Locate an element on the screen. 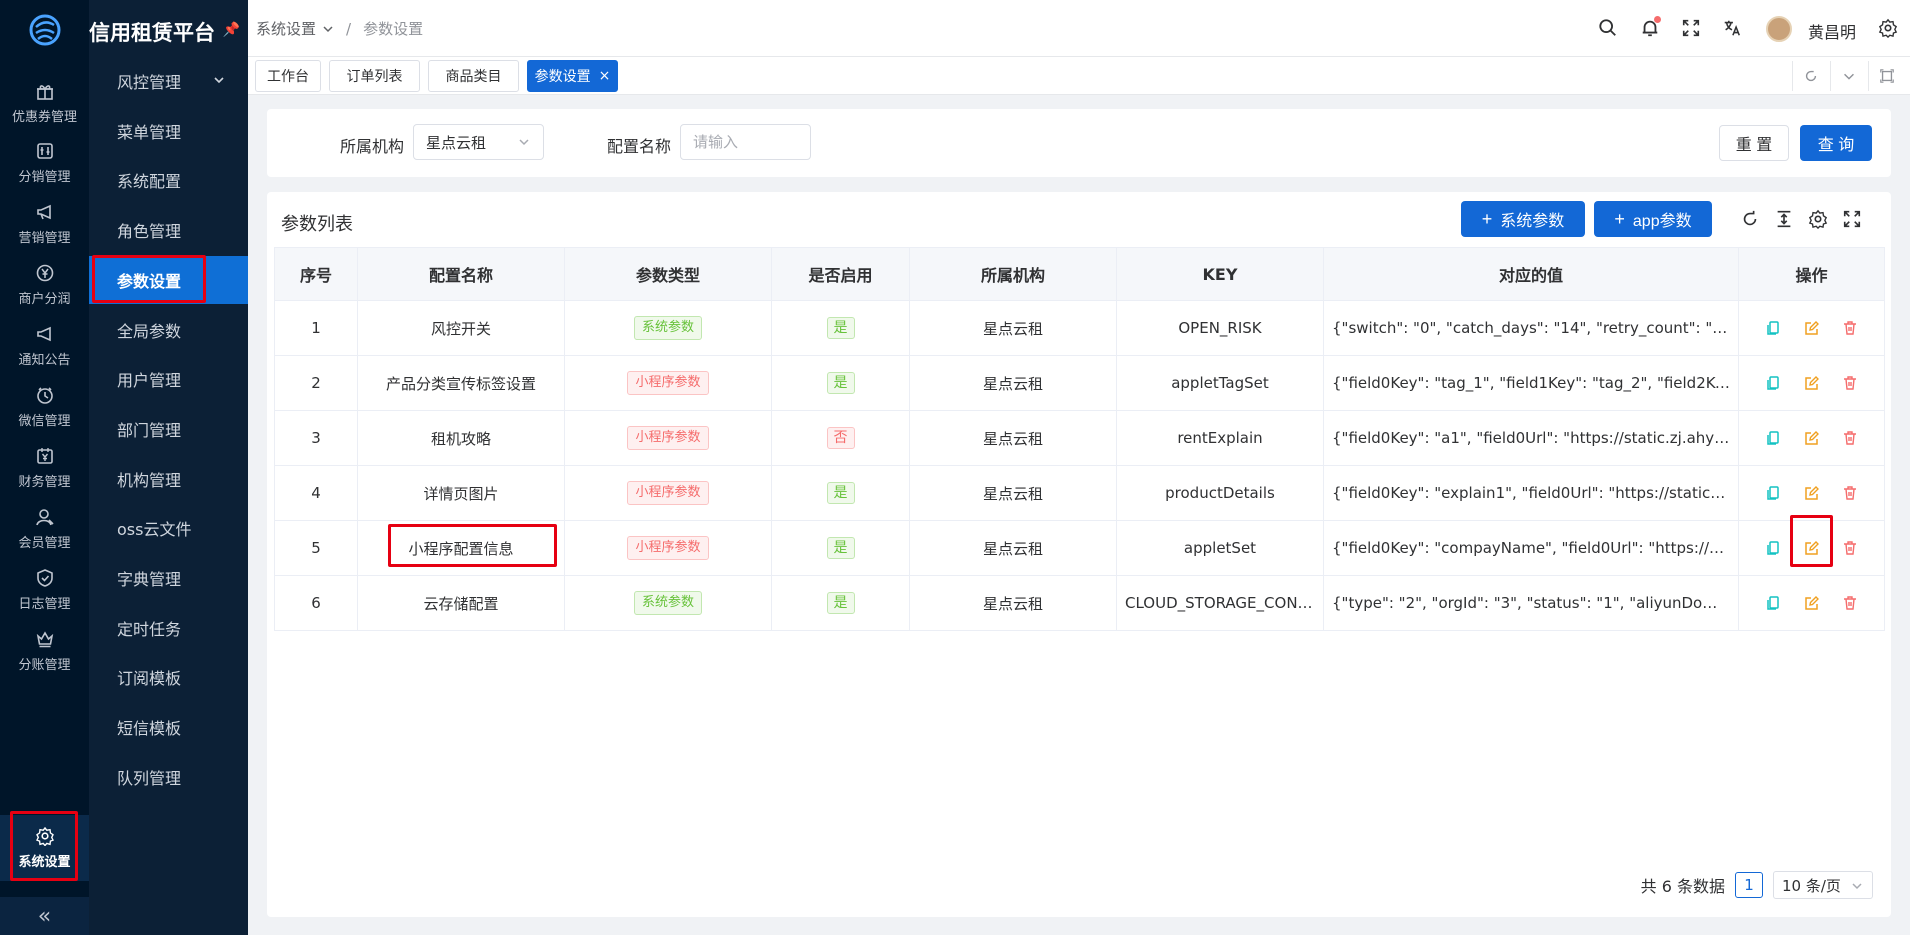 This screenshot has width=1910, height=935. bell-icon is located at coordinates (1651, 28).